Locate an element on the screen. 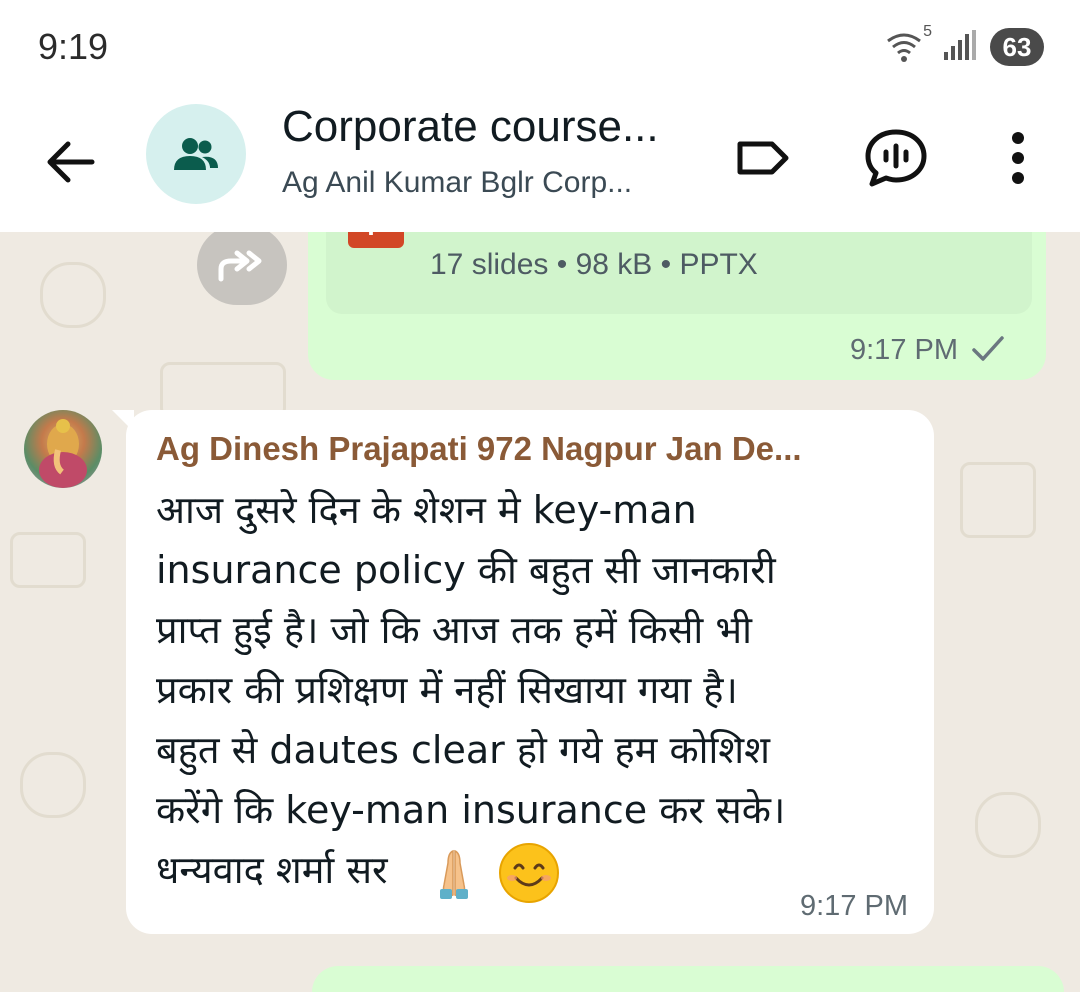  back-arrow-icon is located at coordinates (71, 162).